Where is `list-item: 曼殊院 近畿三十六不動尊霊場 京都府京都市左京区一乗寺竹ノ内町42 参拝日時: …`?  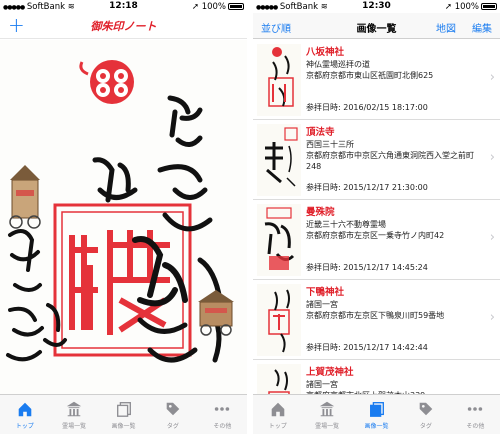 list-item: 曼殊院 近畿三十六不動尊霊場 京都府京都市左京区一乗寺竹ノ内町42 参拝日時: … is located at coordinates (376, 240).